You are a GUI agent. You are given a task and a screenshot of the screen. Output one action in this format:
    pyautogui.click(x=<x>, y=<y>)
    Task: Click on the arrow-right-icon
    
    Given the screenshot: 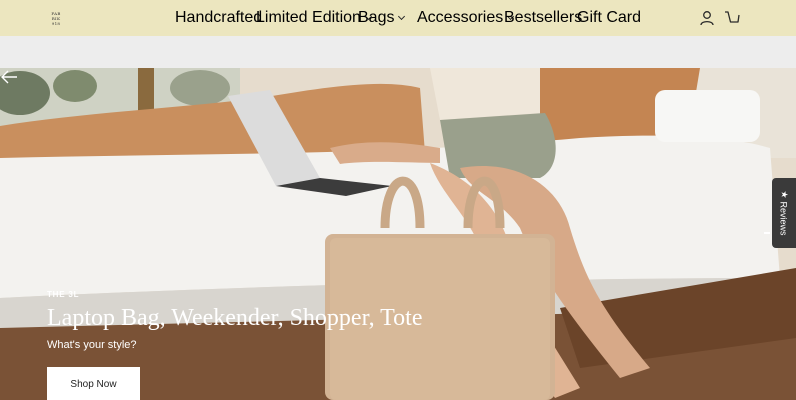 What is the action you would take?
    pyautogui.click(x=767, y=233)
    